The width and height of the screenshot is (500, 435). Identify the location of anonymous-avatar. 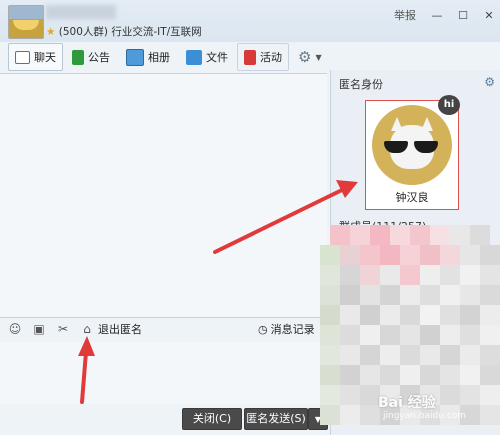
(412, 145).